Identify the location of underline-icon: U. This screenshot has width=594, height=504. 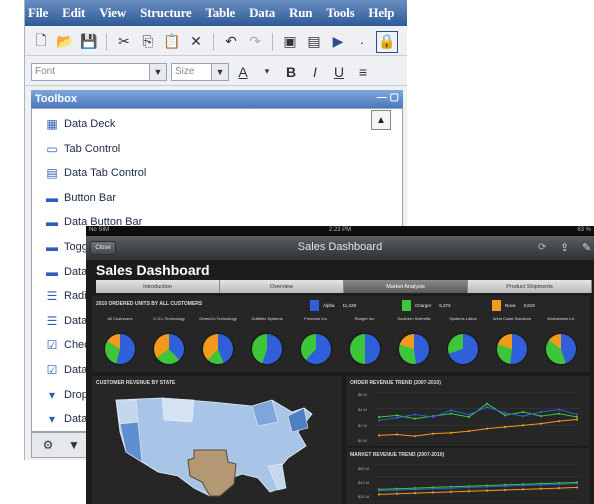
(339, 72).